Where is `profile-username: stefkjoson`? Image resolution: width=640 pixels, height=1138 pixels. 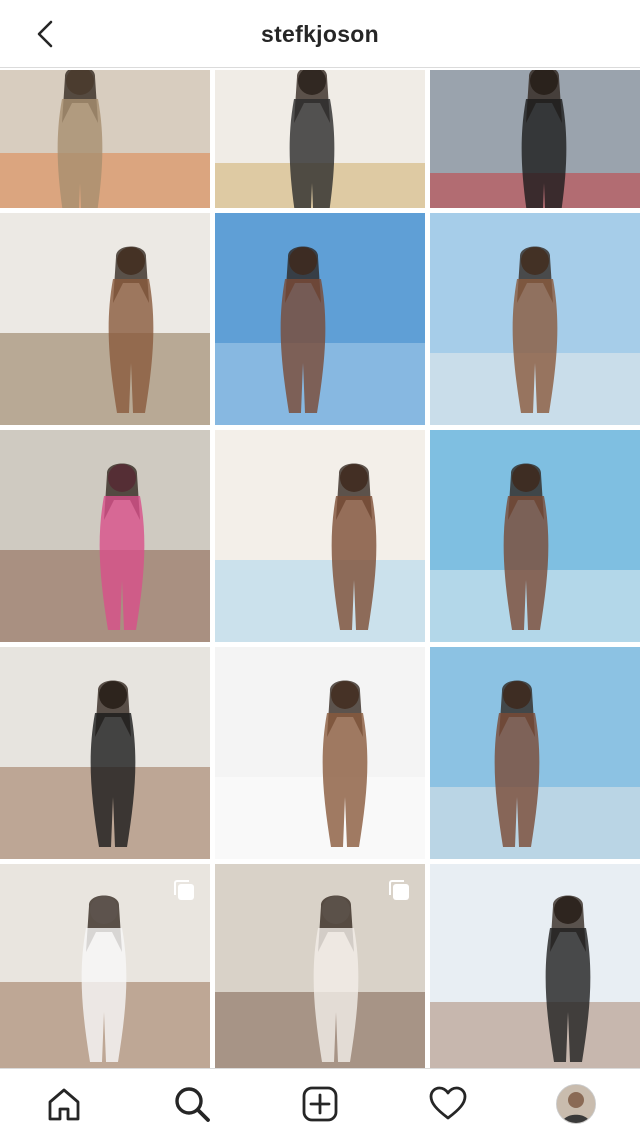
profile-username: stefkjoson is located at coordinates (320, 33).